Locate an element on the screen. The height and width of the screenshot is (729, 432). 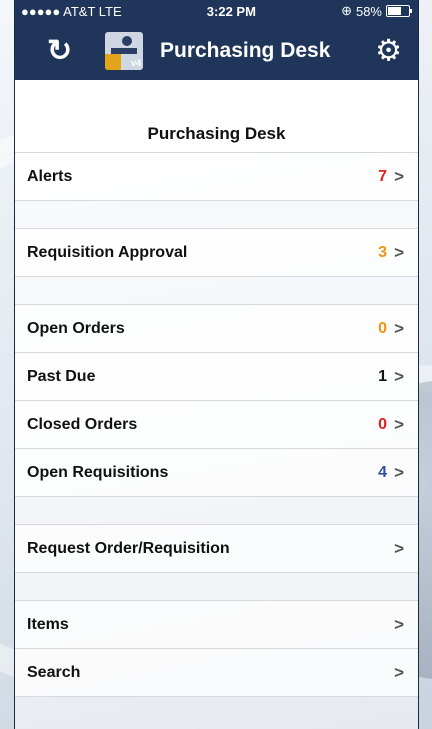
logo-badge-icon is located at coordinates (113, 62).